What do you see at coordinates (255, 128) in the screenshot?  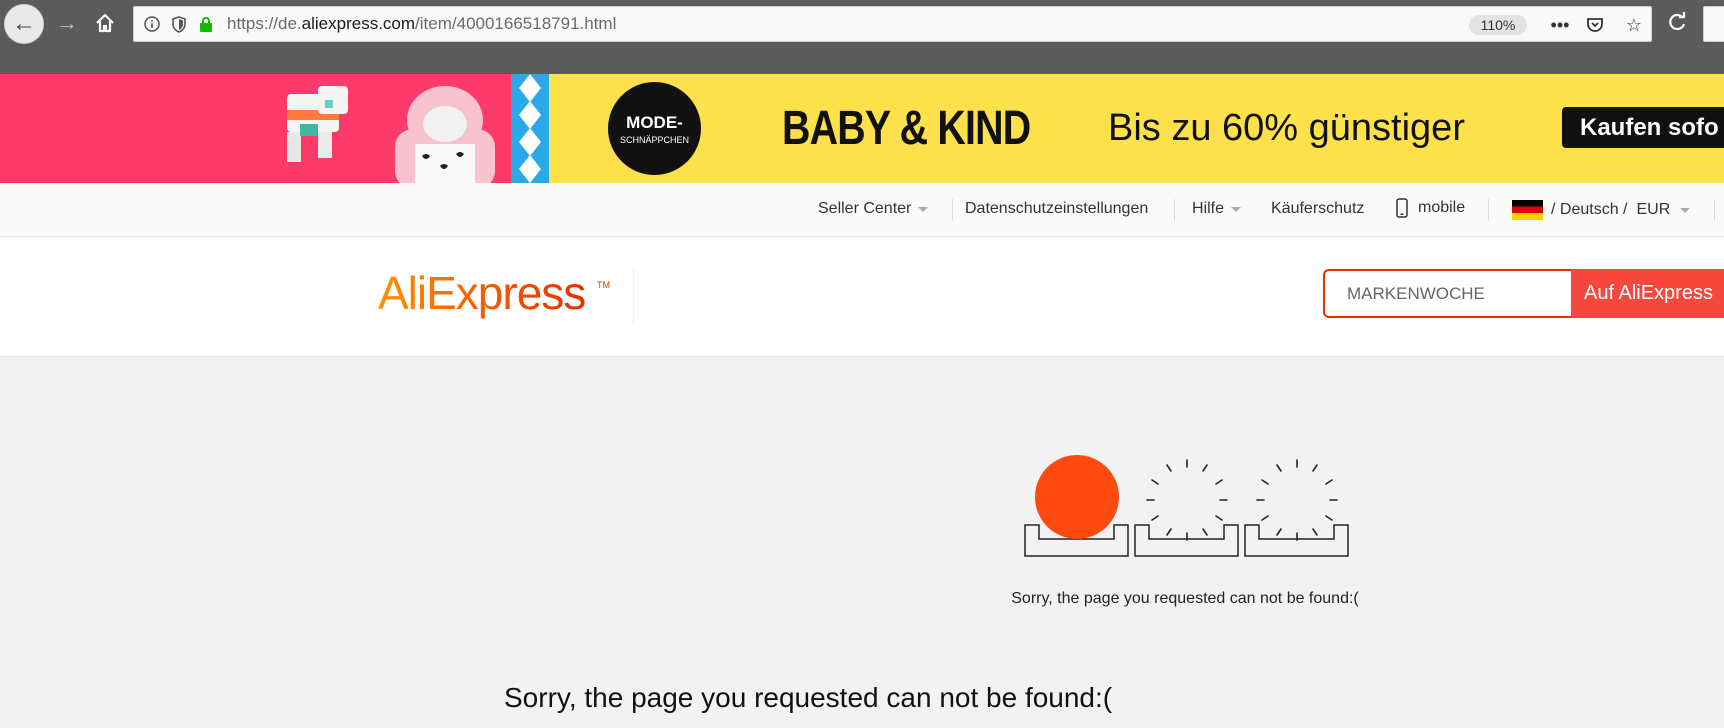 I see `banner-product-image` at bounding box center [255, 128].